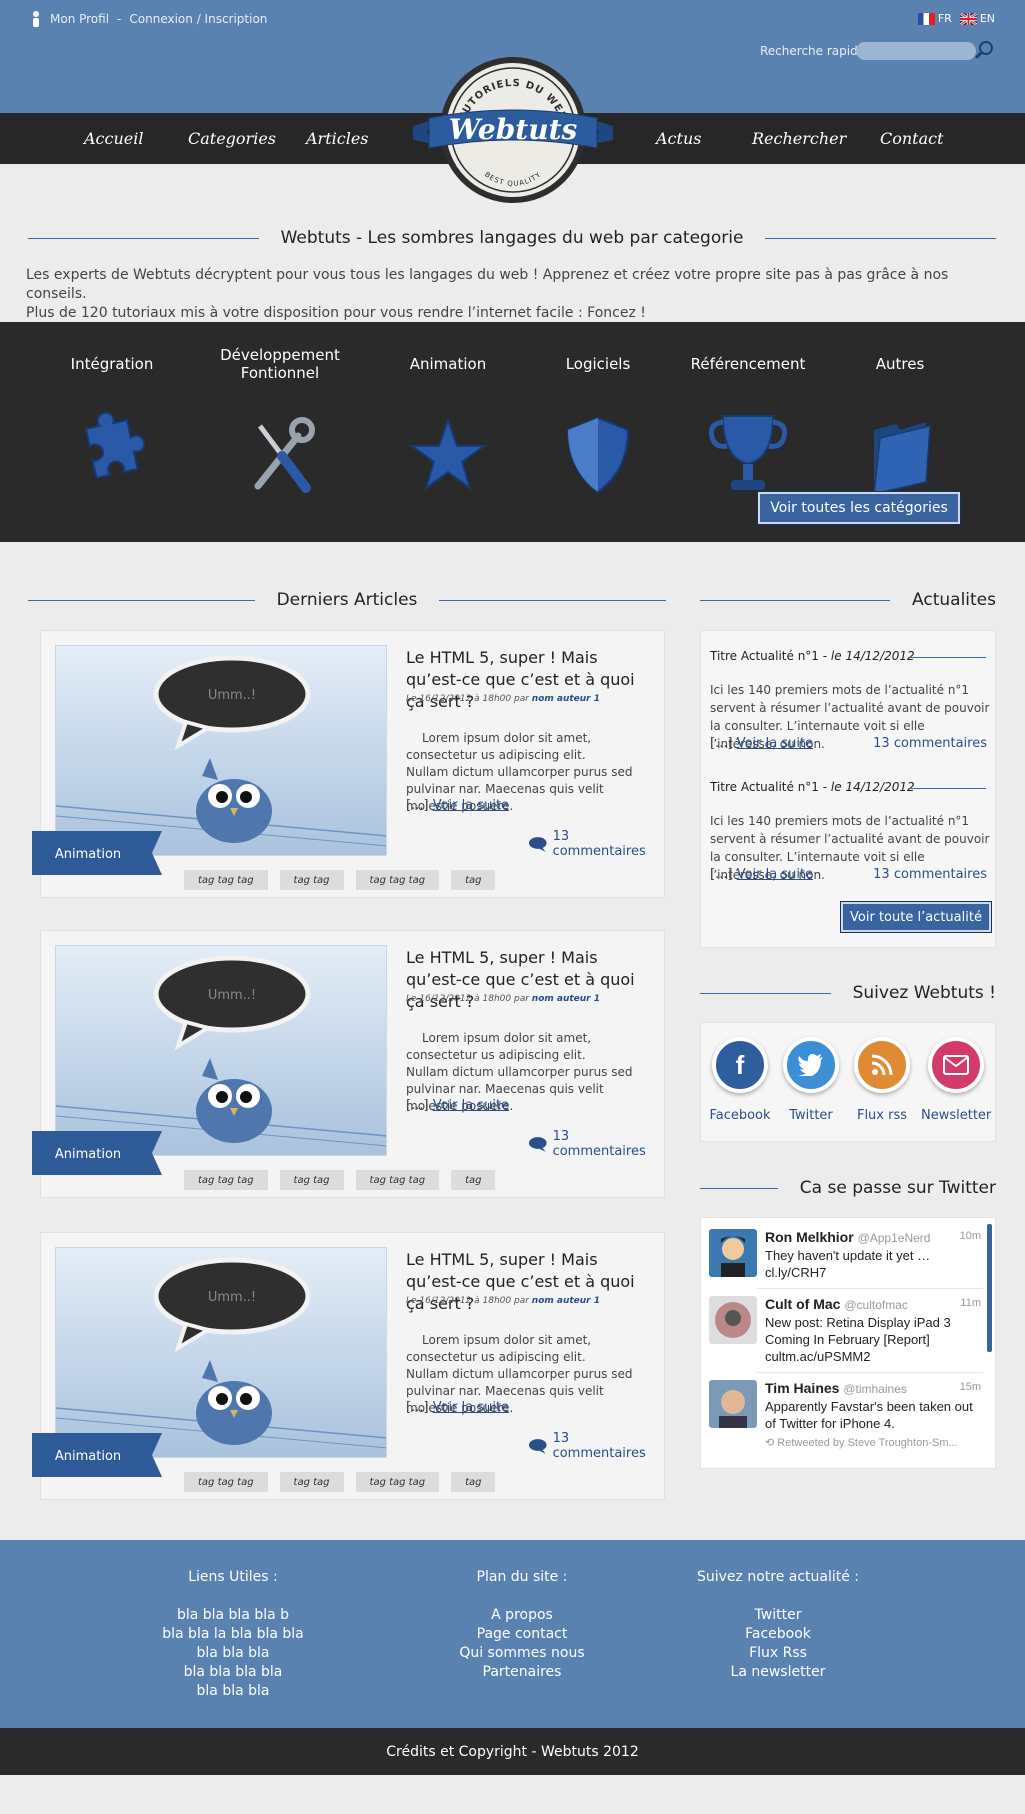 The height and width of the screenshot is (1814, 1025). I want to click on footer-link: Qui sommes nous, so click(522, 1653).